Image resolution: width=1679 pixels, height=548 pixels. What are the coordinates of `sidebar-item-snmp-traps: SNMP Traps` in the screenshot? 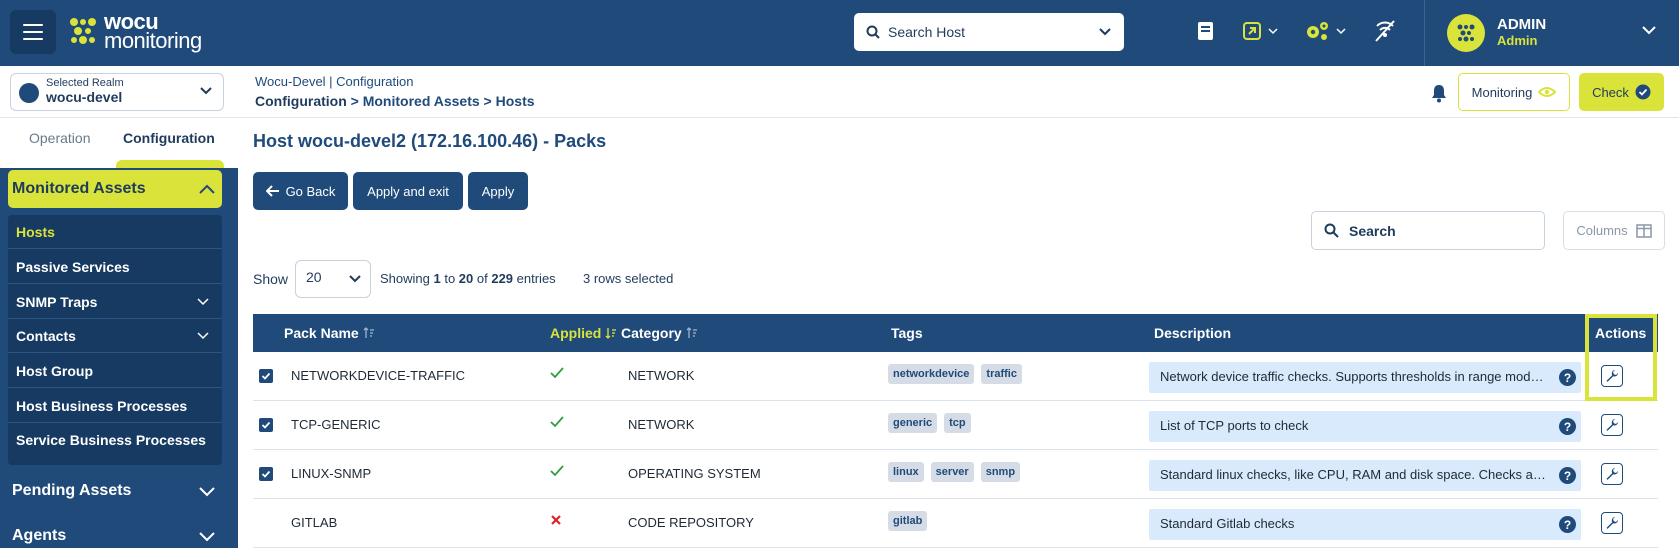 It's located at (115, 302).